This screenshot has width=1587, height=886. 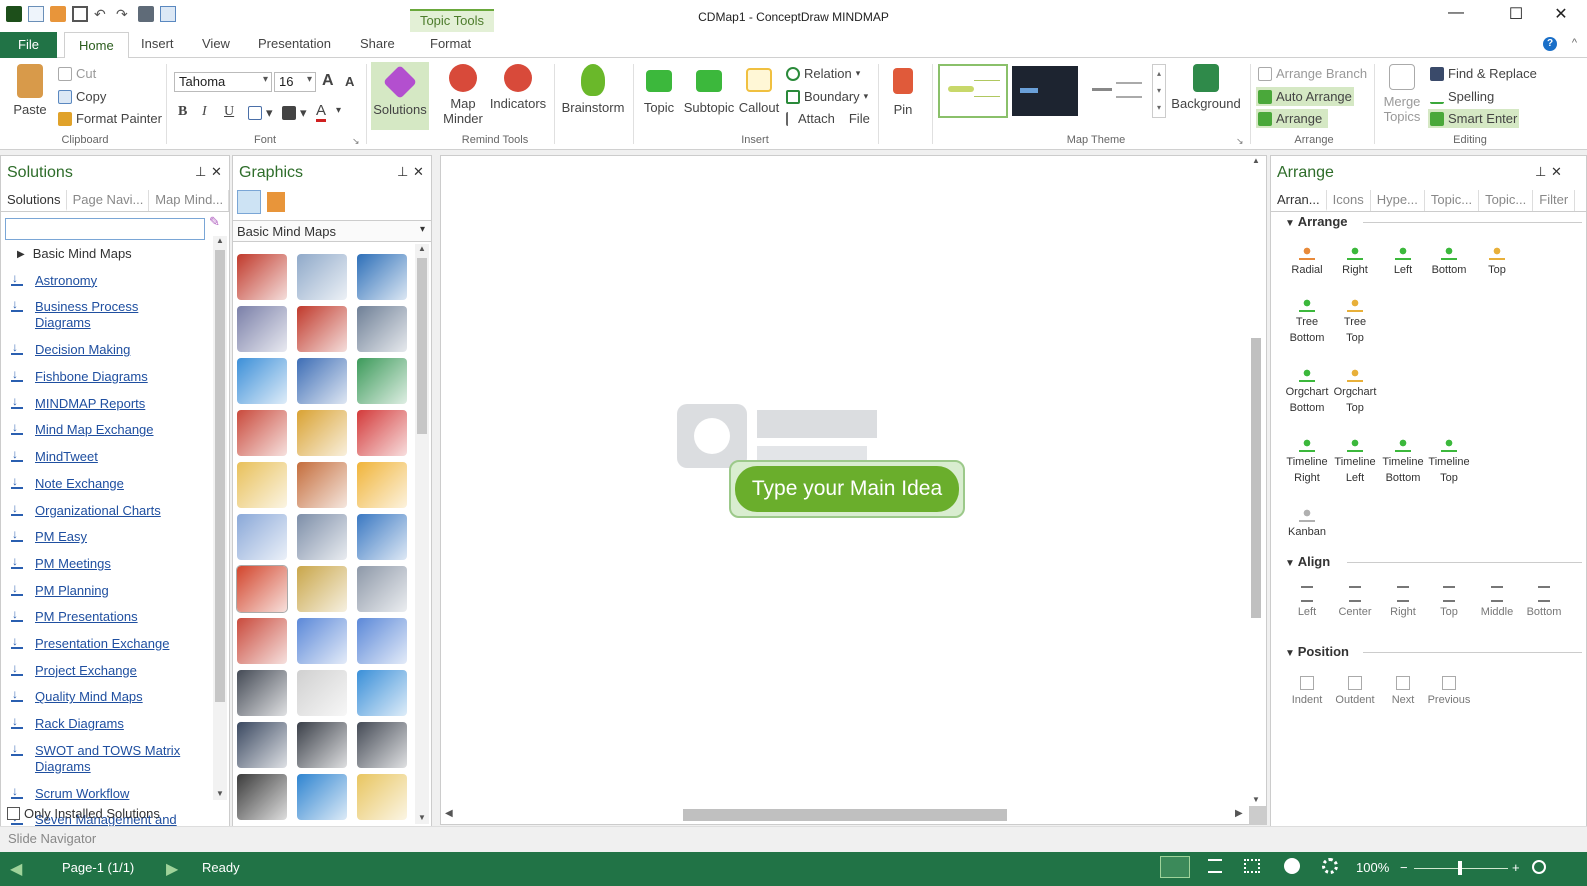 I want to click on arrange-option-button: Right, so click(x=1355, y=261).